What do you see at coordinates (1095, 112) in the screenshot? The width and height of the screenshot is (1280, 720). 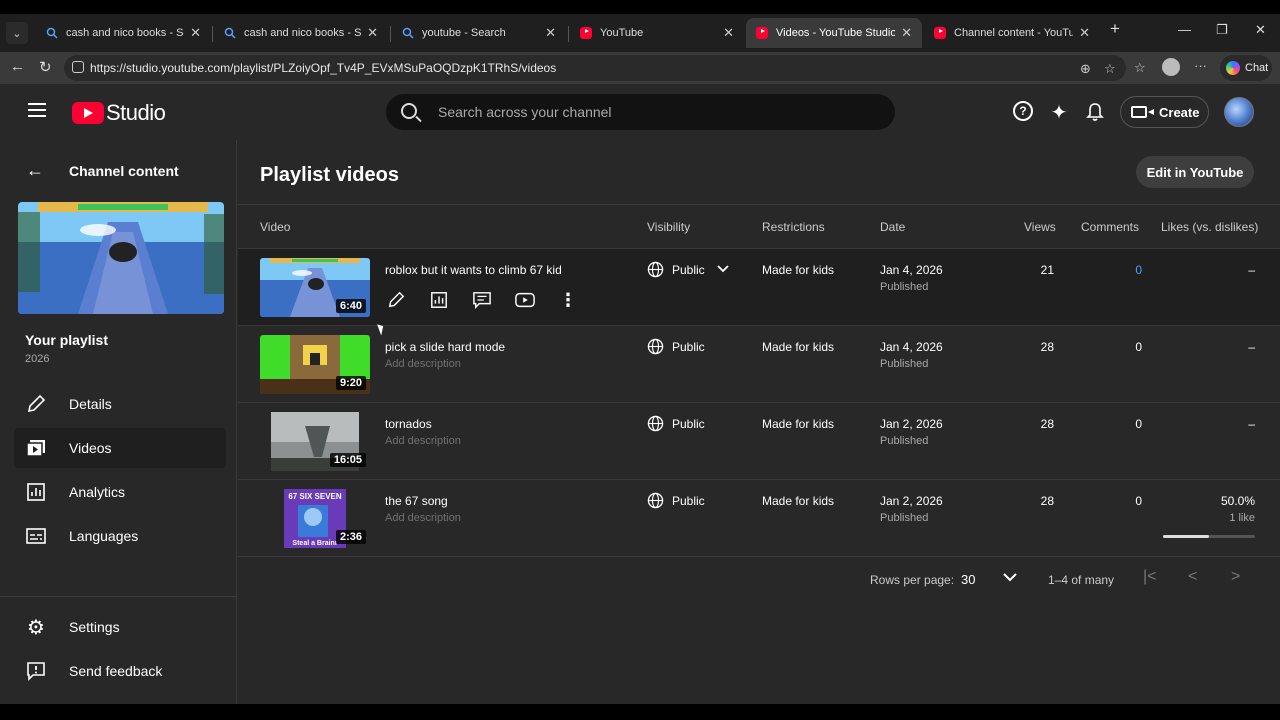 I see `bell-icon` at bounding box center [1095, 112].